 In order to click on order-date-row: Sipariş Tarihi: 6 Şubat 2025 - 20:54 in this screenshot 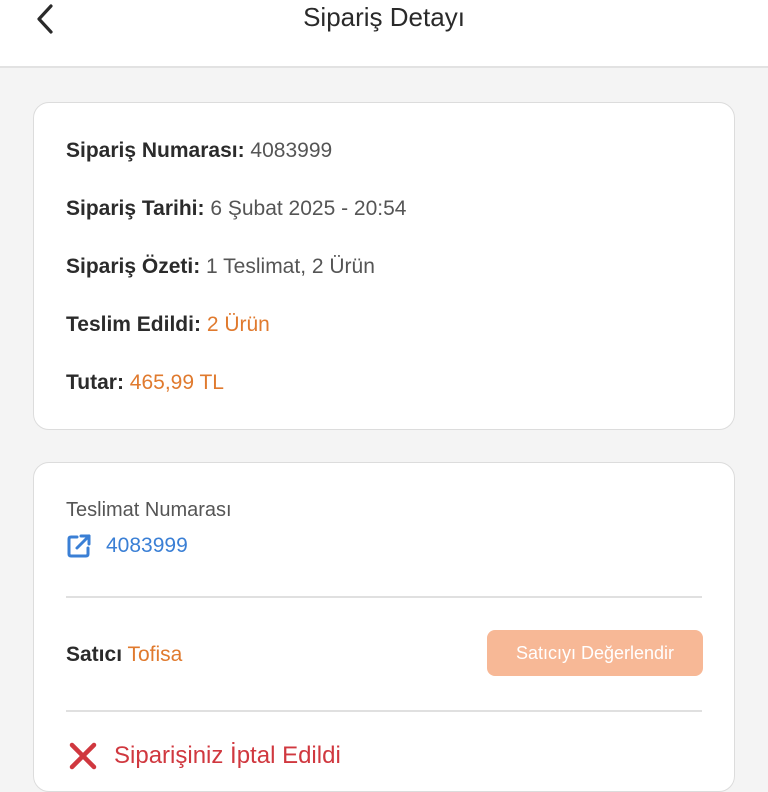, I will do `click(236, 209)`.